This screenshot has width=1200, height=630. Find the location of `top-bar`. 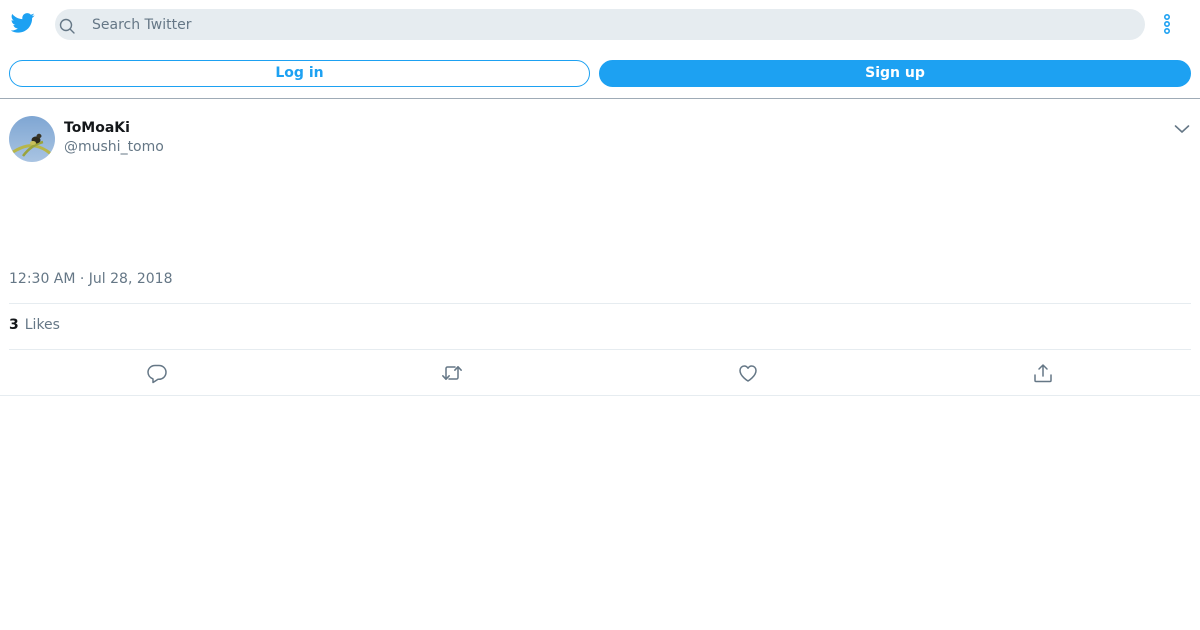

top-bar is located at coordinates (600, 24).